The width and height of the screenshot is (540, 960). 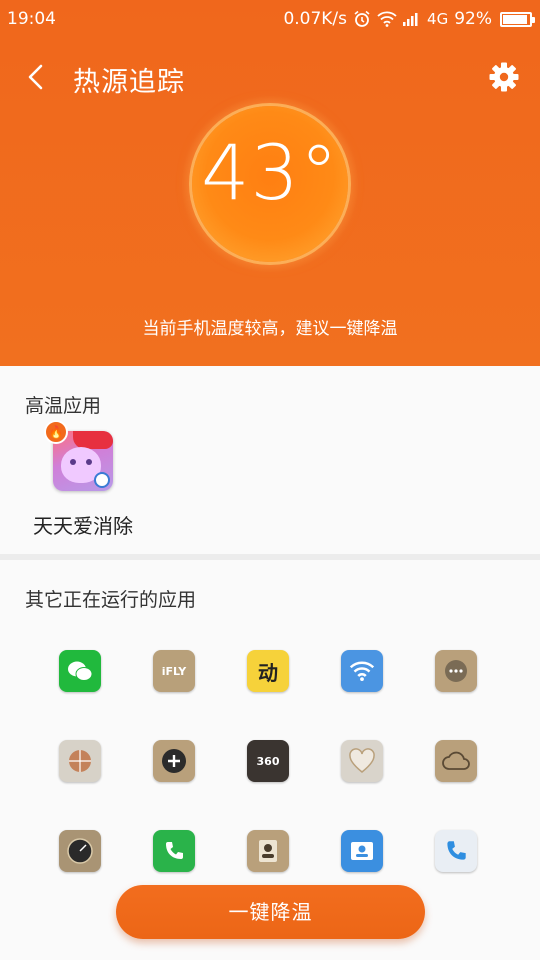 I want to click on basketball-icon, so click(x=80, y=761).